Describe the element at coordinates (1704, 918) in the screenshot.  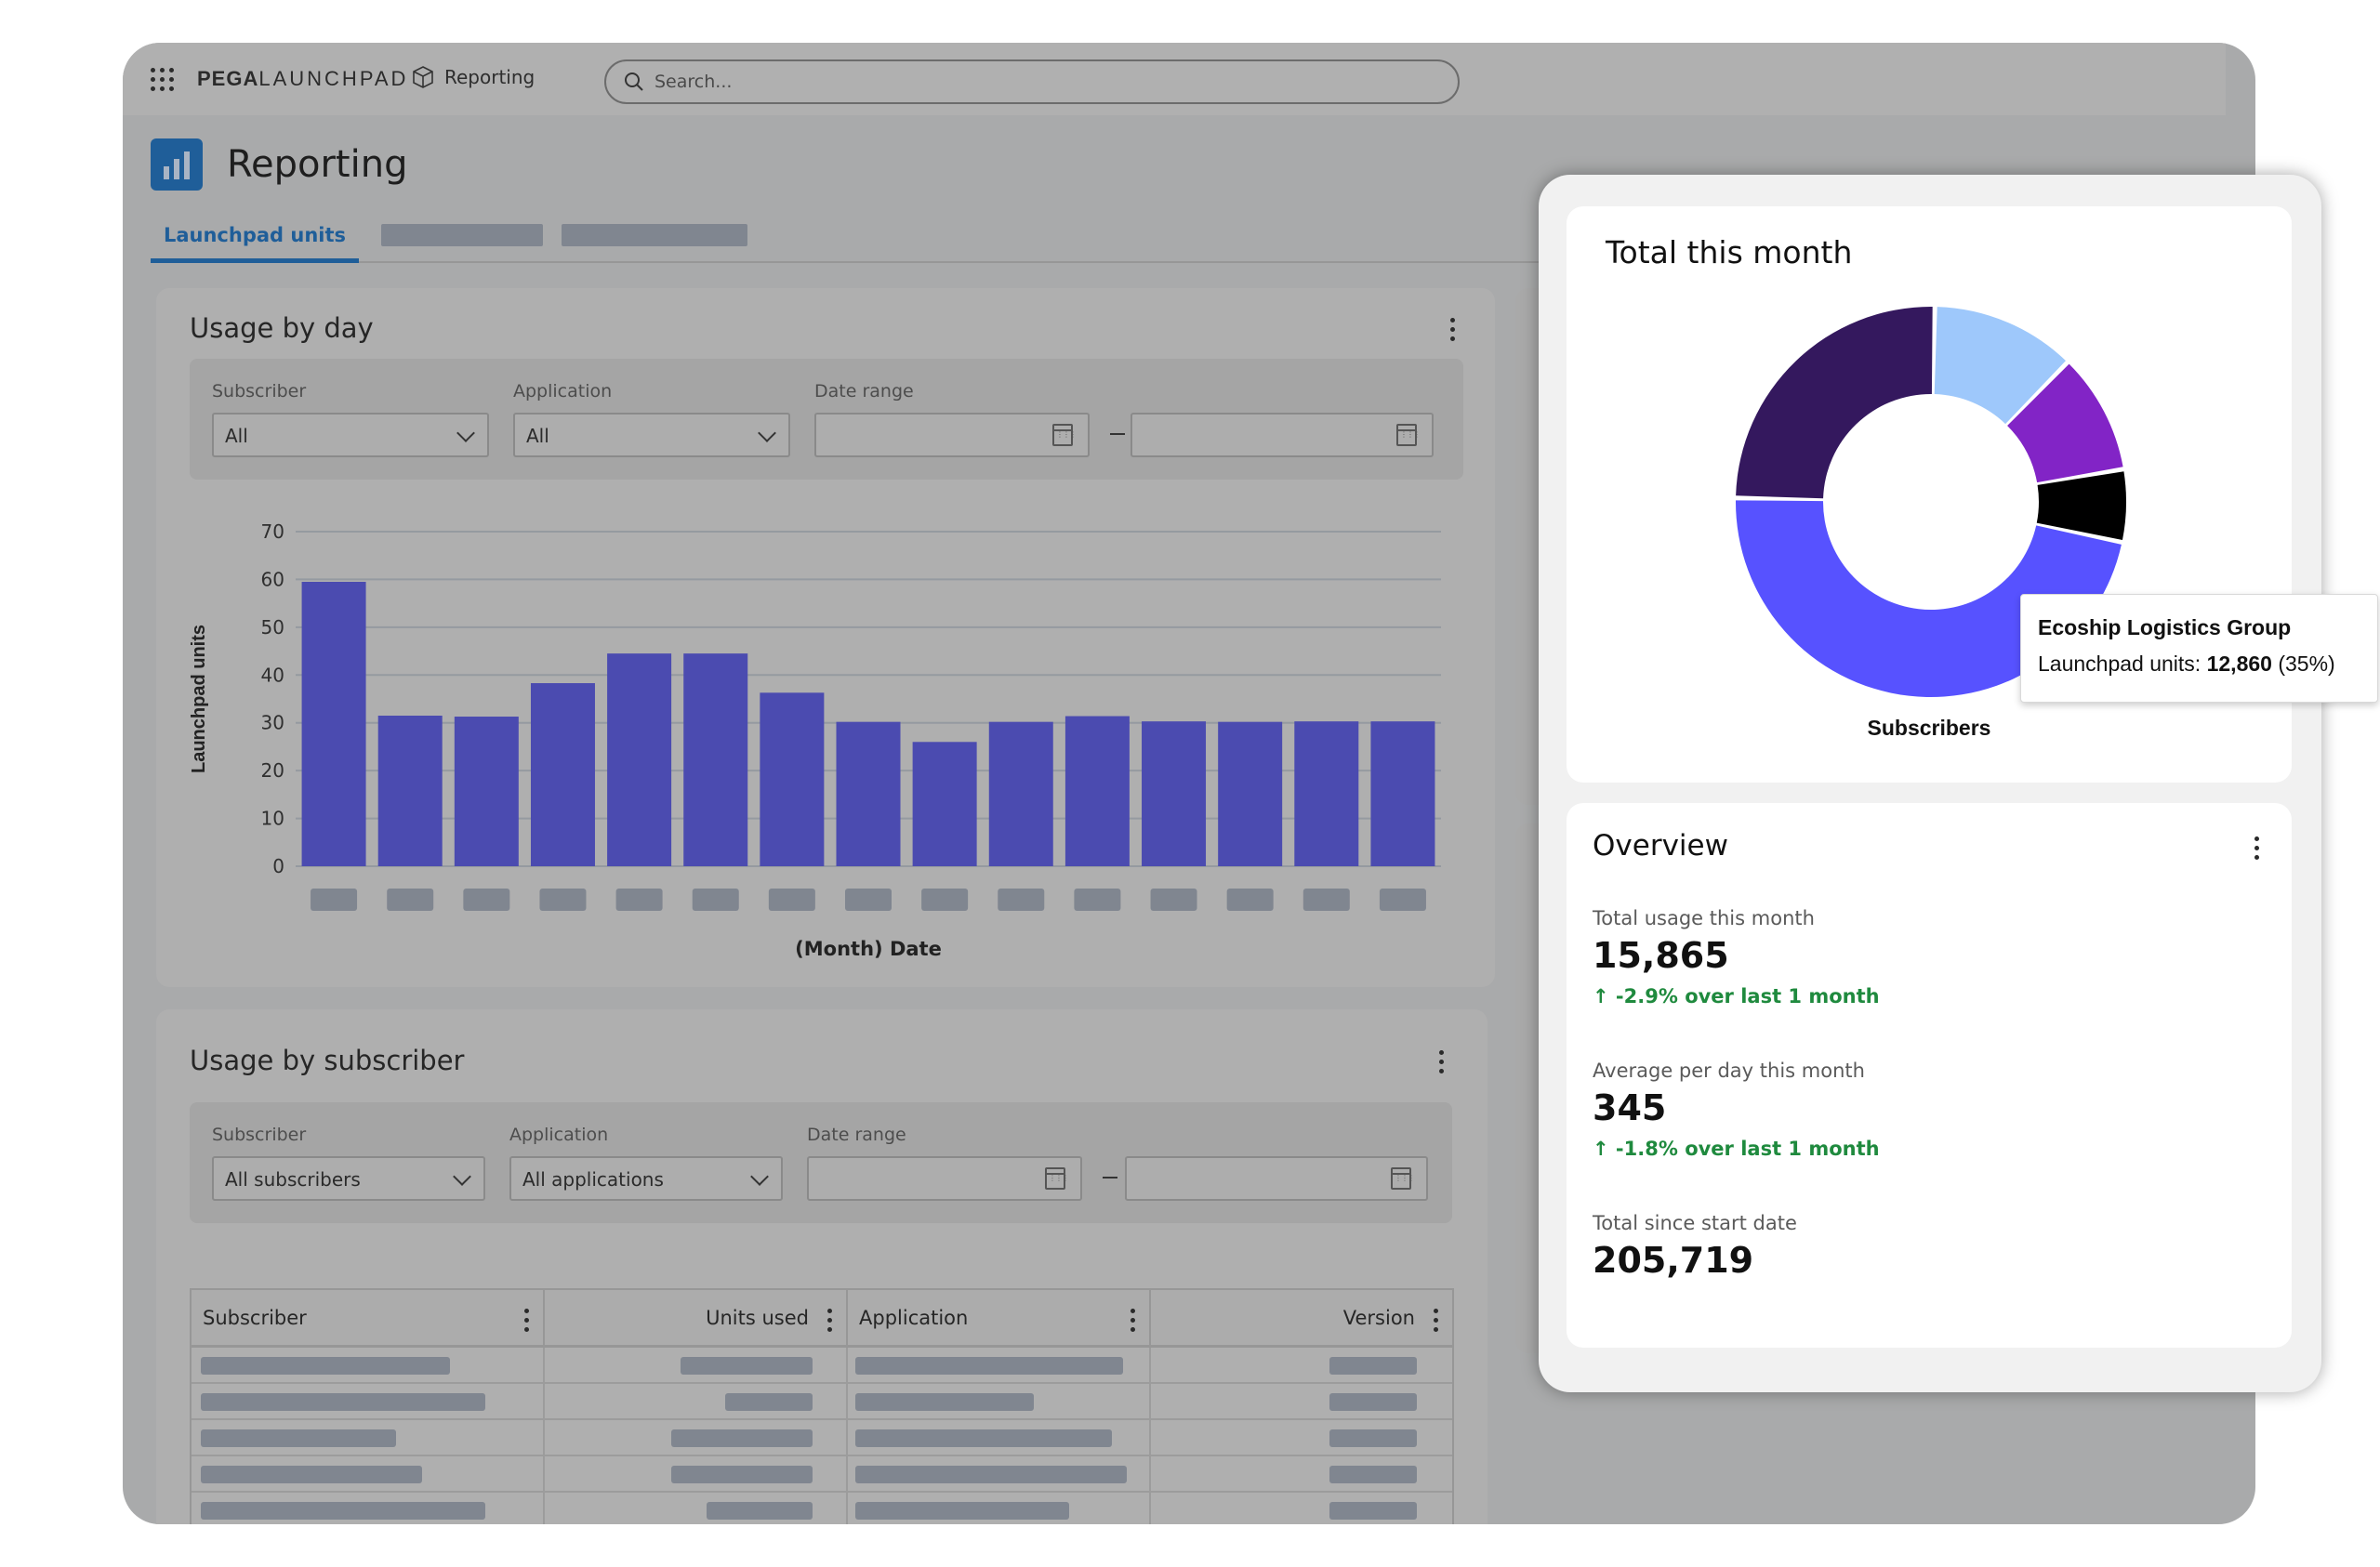
I see `metric-label: Total usage this month` at that location.